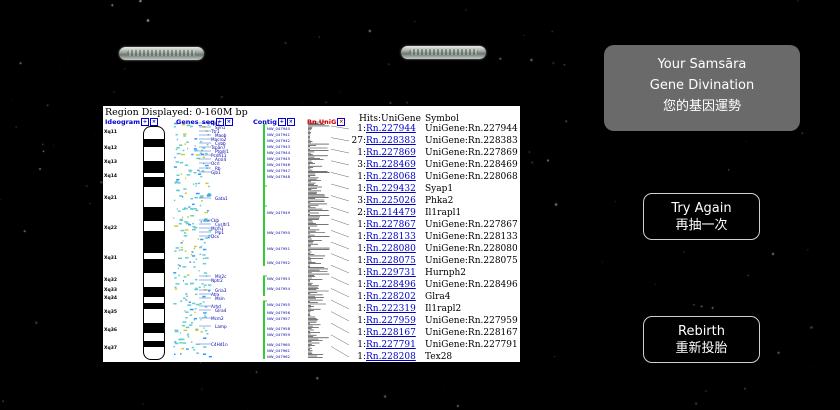  I want to click on band-label: Xq35, so click(110, 312).